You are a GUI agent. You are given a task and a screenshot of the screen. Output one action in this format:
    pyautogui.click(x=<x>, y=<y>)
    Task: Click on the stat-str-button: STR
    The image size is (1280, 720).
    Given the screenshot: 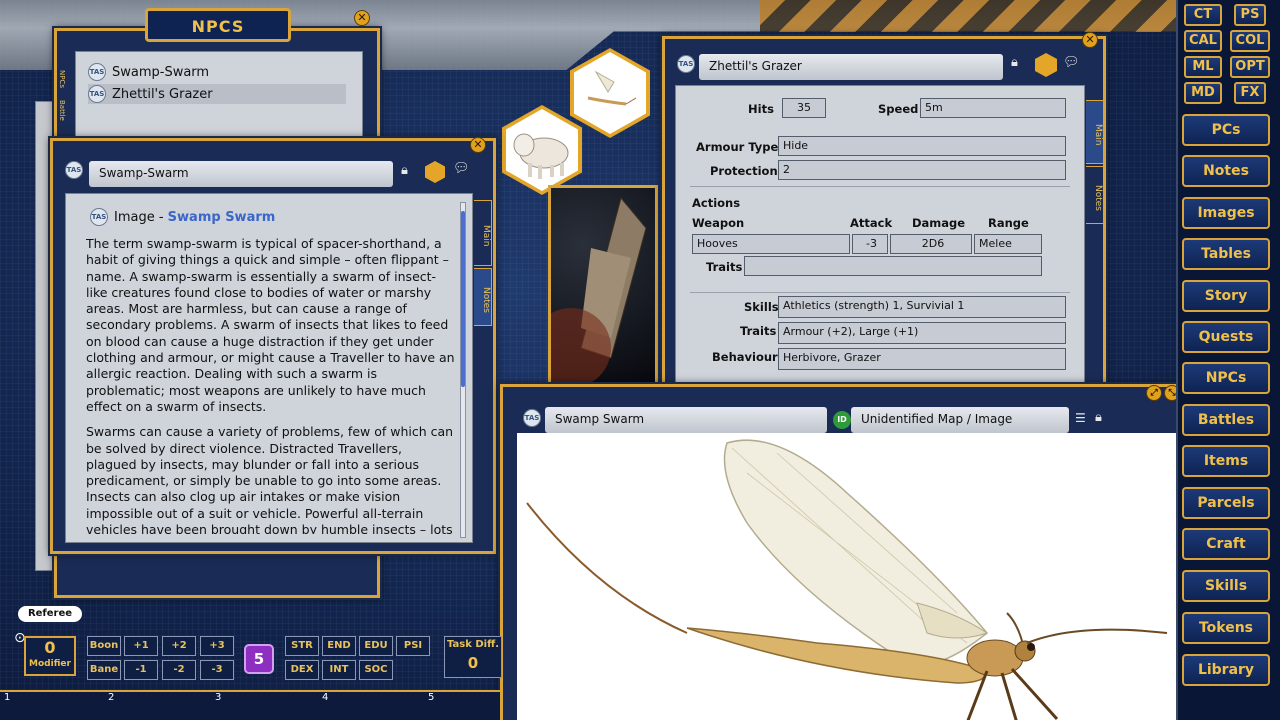 What is the action you would take?
    pyautogui.click(x=302, y=646)
    